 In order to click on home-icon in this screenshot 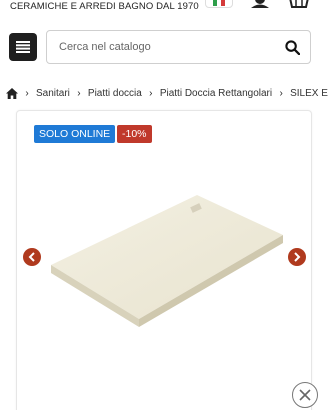, I will do `click(12, 93)`.